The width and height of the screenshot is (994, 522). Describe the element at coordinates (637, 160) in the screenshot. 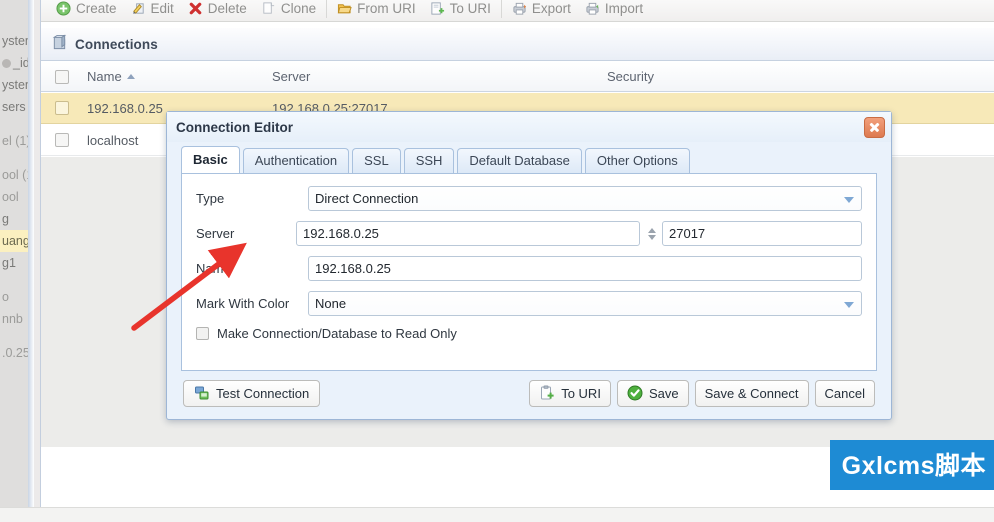

I see `tab-other-options: Other Options` at that location.